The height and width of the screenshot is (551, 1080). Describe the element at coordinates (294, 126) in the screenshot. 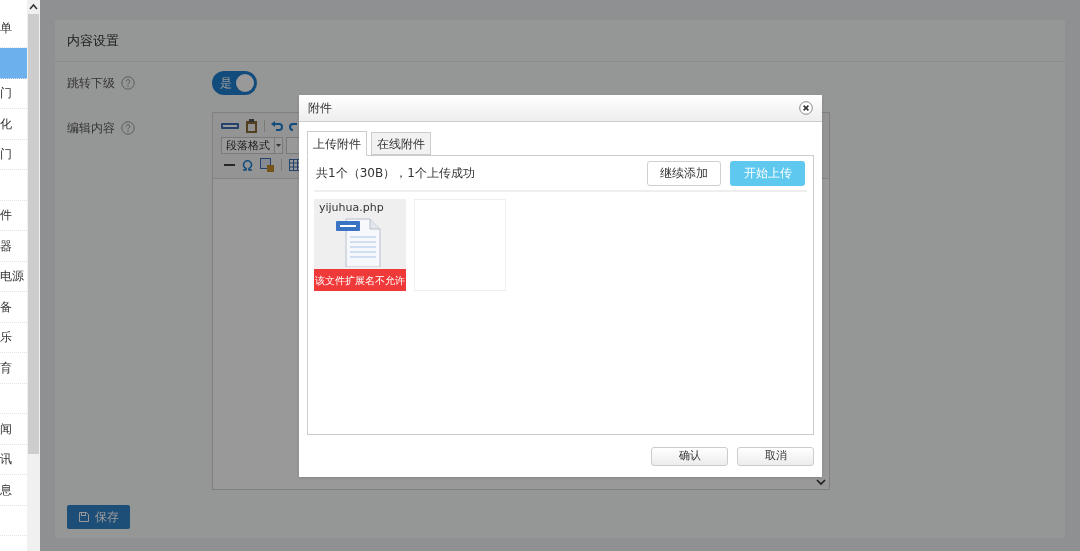

I see `redo-icon` at that location.